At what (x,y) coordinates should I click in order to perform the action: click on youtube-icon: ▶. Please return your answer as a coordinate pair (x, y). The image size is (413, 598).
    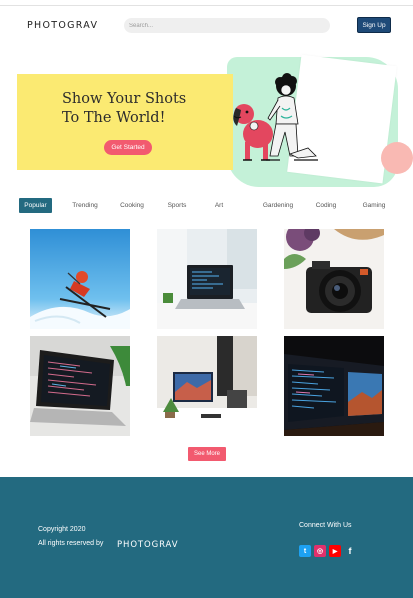
    Looking at the image, I should click on (335, 551).